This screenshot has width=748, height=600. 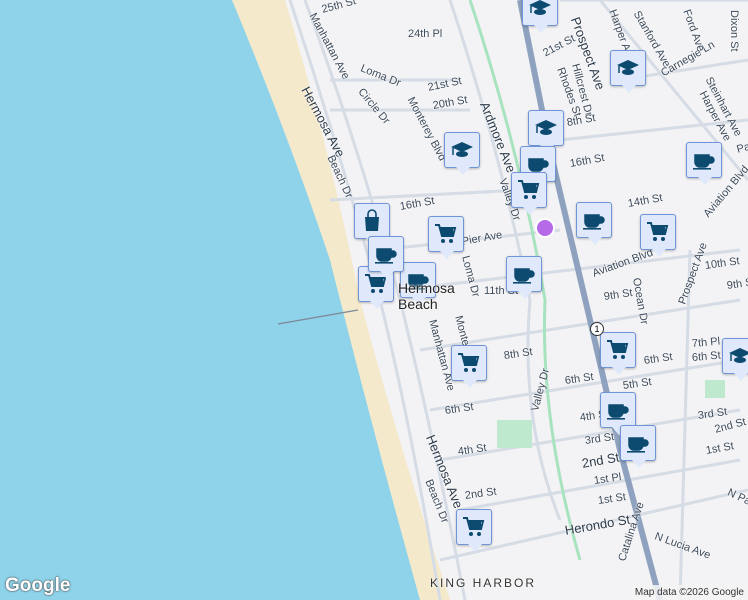 What do you see at coordinates (483, 583) in the screenshot?
I see `area-label: KING HARBOR` at bounding box center [483, 583].